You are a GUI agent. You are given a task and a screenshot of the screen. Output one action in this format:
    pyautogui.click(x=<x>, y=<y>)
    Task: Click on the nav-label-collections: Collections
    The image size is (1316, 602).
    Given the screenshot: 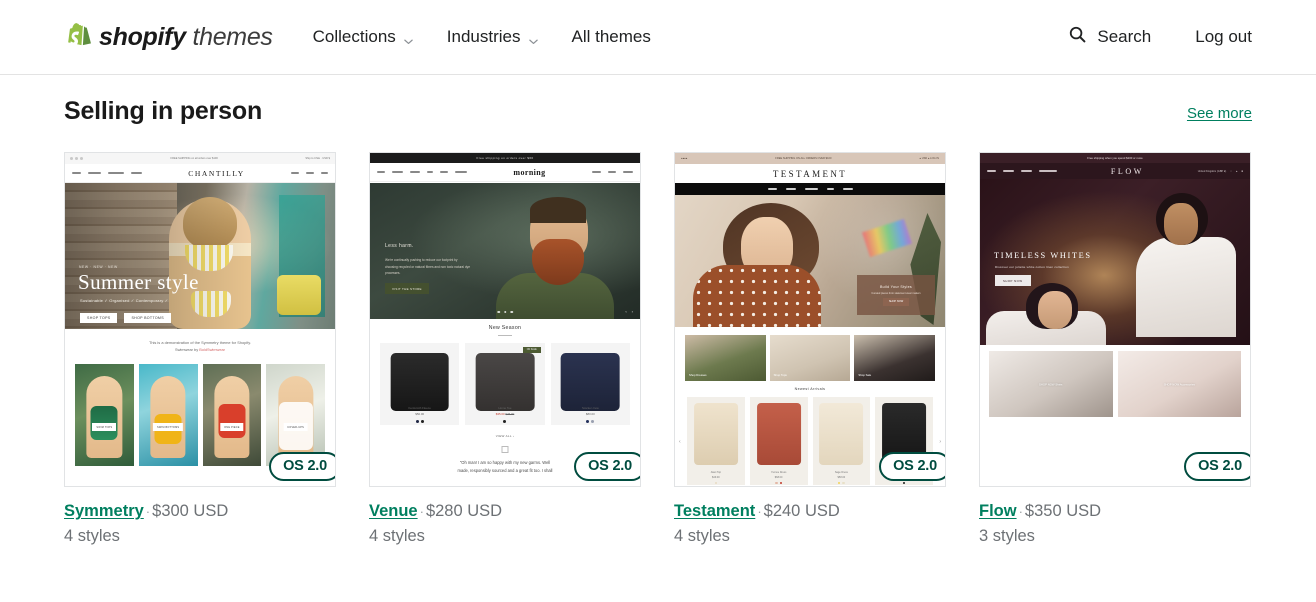 What is the action you would take?
    pyautogui.click(x=354, y=36)
    